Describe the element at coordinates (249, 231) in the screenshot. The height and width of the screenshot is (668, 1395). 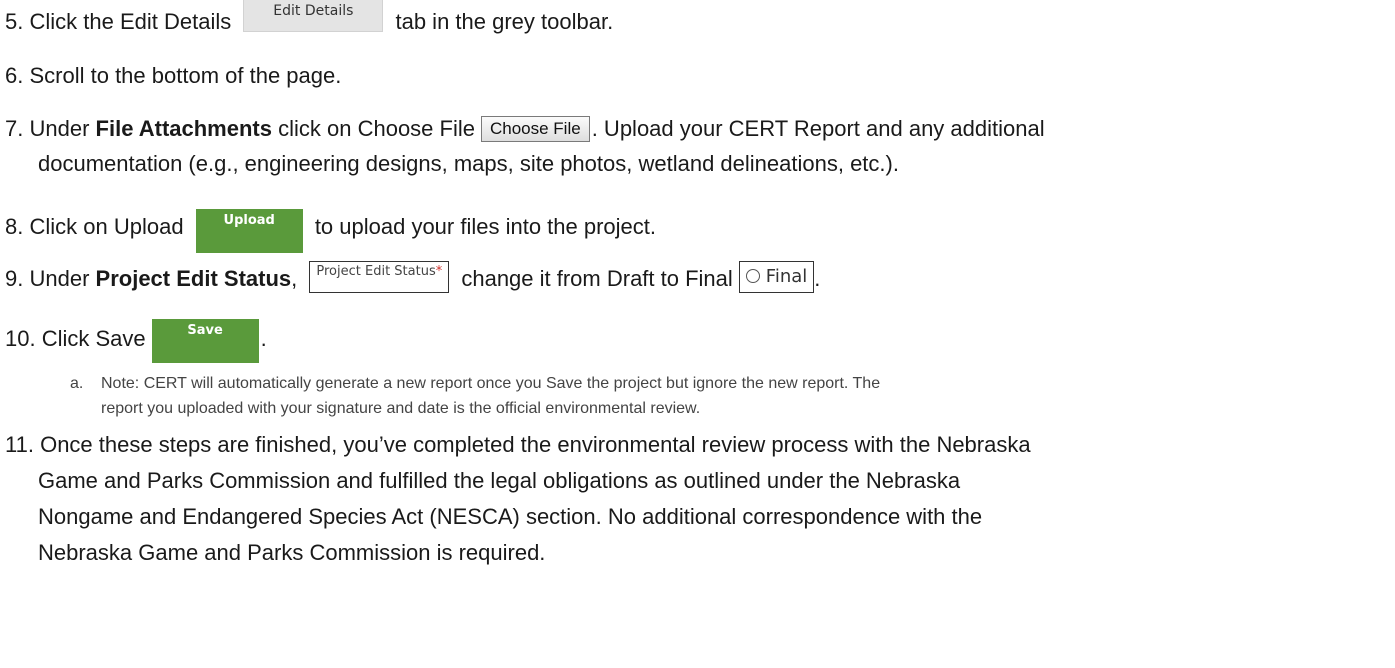
I see `upload-button-image: Upload` at that location.